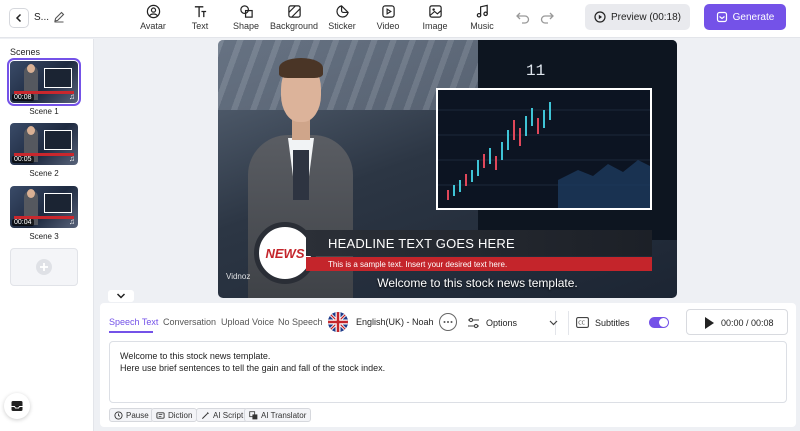 This screenshot has width=800, height=431. I want to click on image-icon, so click(435, 11).